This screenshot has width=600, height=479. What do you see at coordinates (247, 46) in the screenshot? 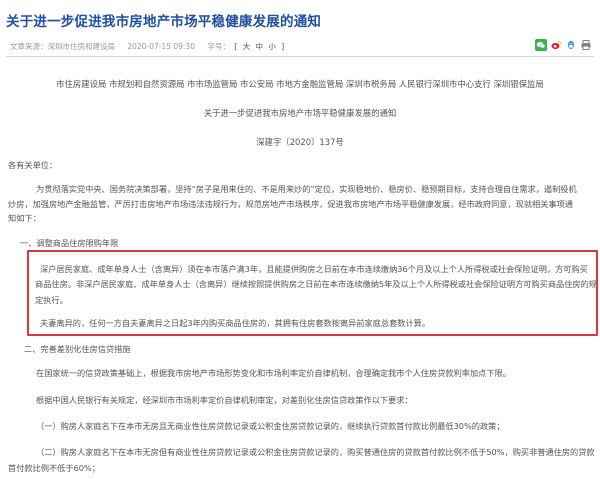
I see `font-size-large-button: 大` at bounding box center [247, 46].